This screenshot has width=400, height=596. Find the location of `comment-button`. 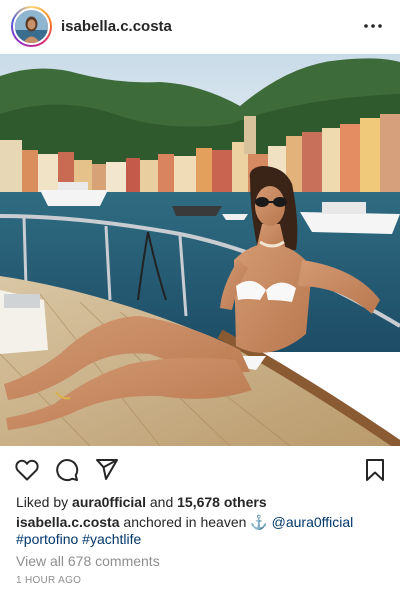

comment-button is located at coordinates (67, 470).